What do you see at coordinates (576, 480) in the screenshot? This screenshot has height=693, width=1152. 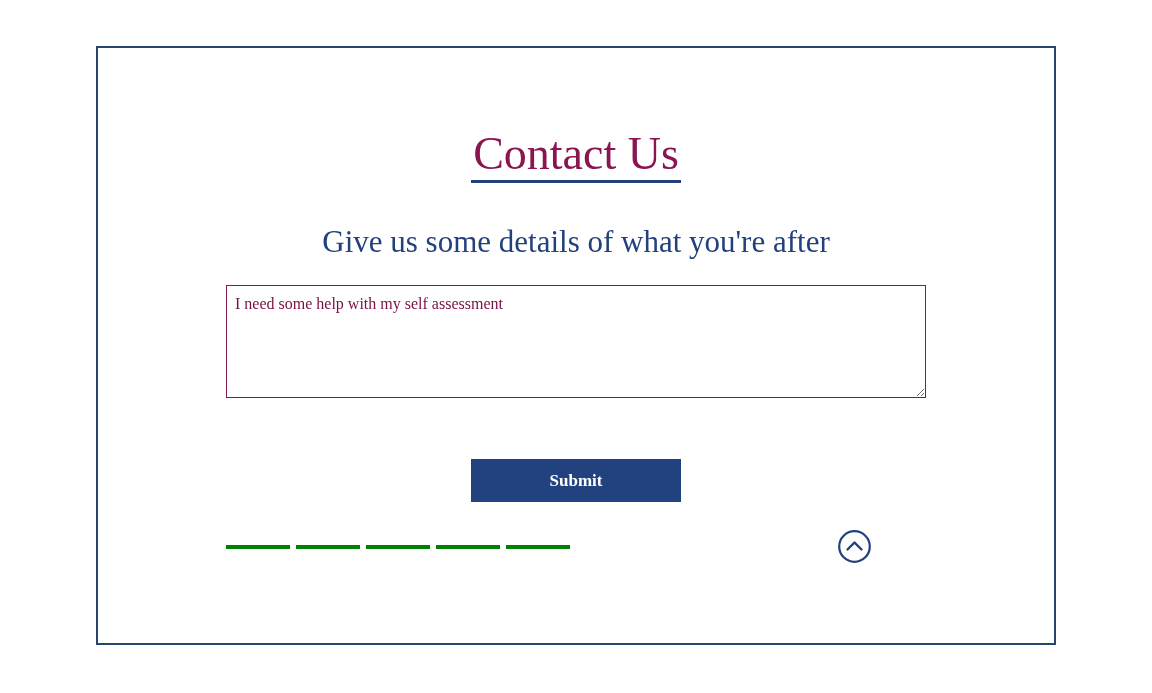 I see `submit-button: Submit` at bounding box center [576, 480].